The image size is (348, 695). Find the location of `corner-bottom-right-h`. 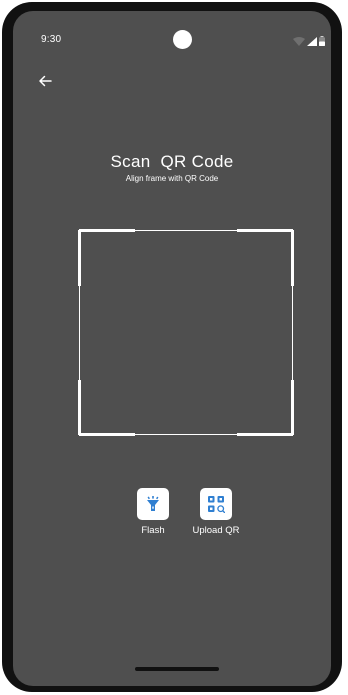

corner-bottom-right-h is located at coordinates (265, 434).